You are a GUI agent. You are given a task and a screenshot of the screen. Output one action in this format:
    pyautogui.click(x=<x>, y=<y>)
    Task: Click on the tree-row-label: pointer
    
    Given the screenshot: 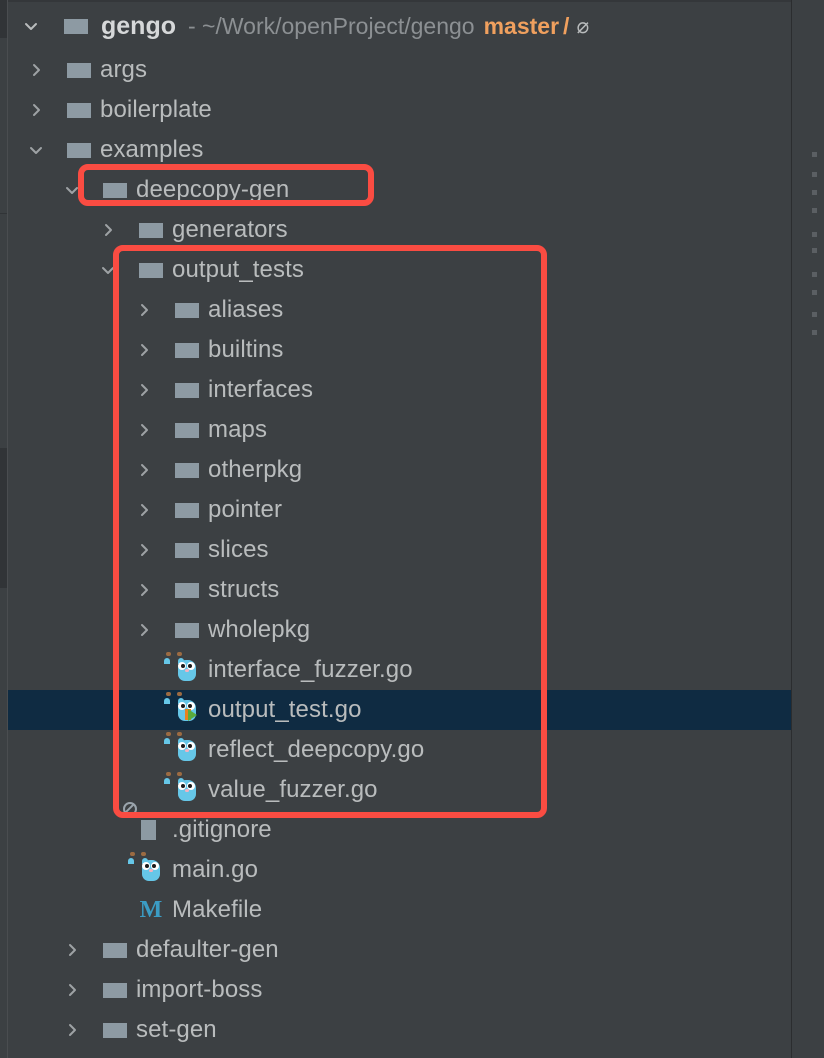 What is the action you would take?
    pyautogui.click(x=245, y=509)
    